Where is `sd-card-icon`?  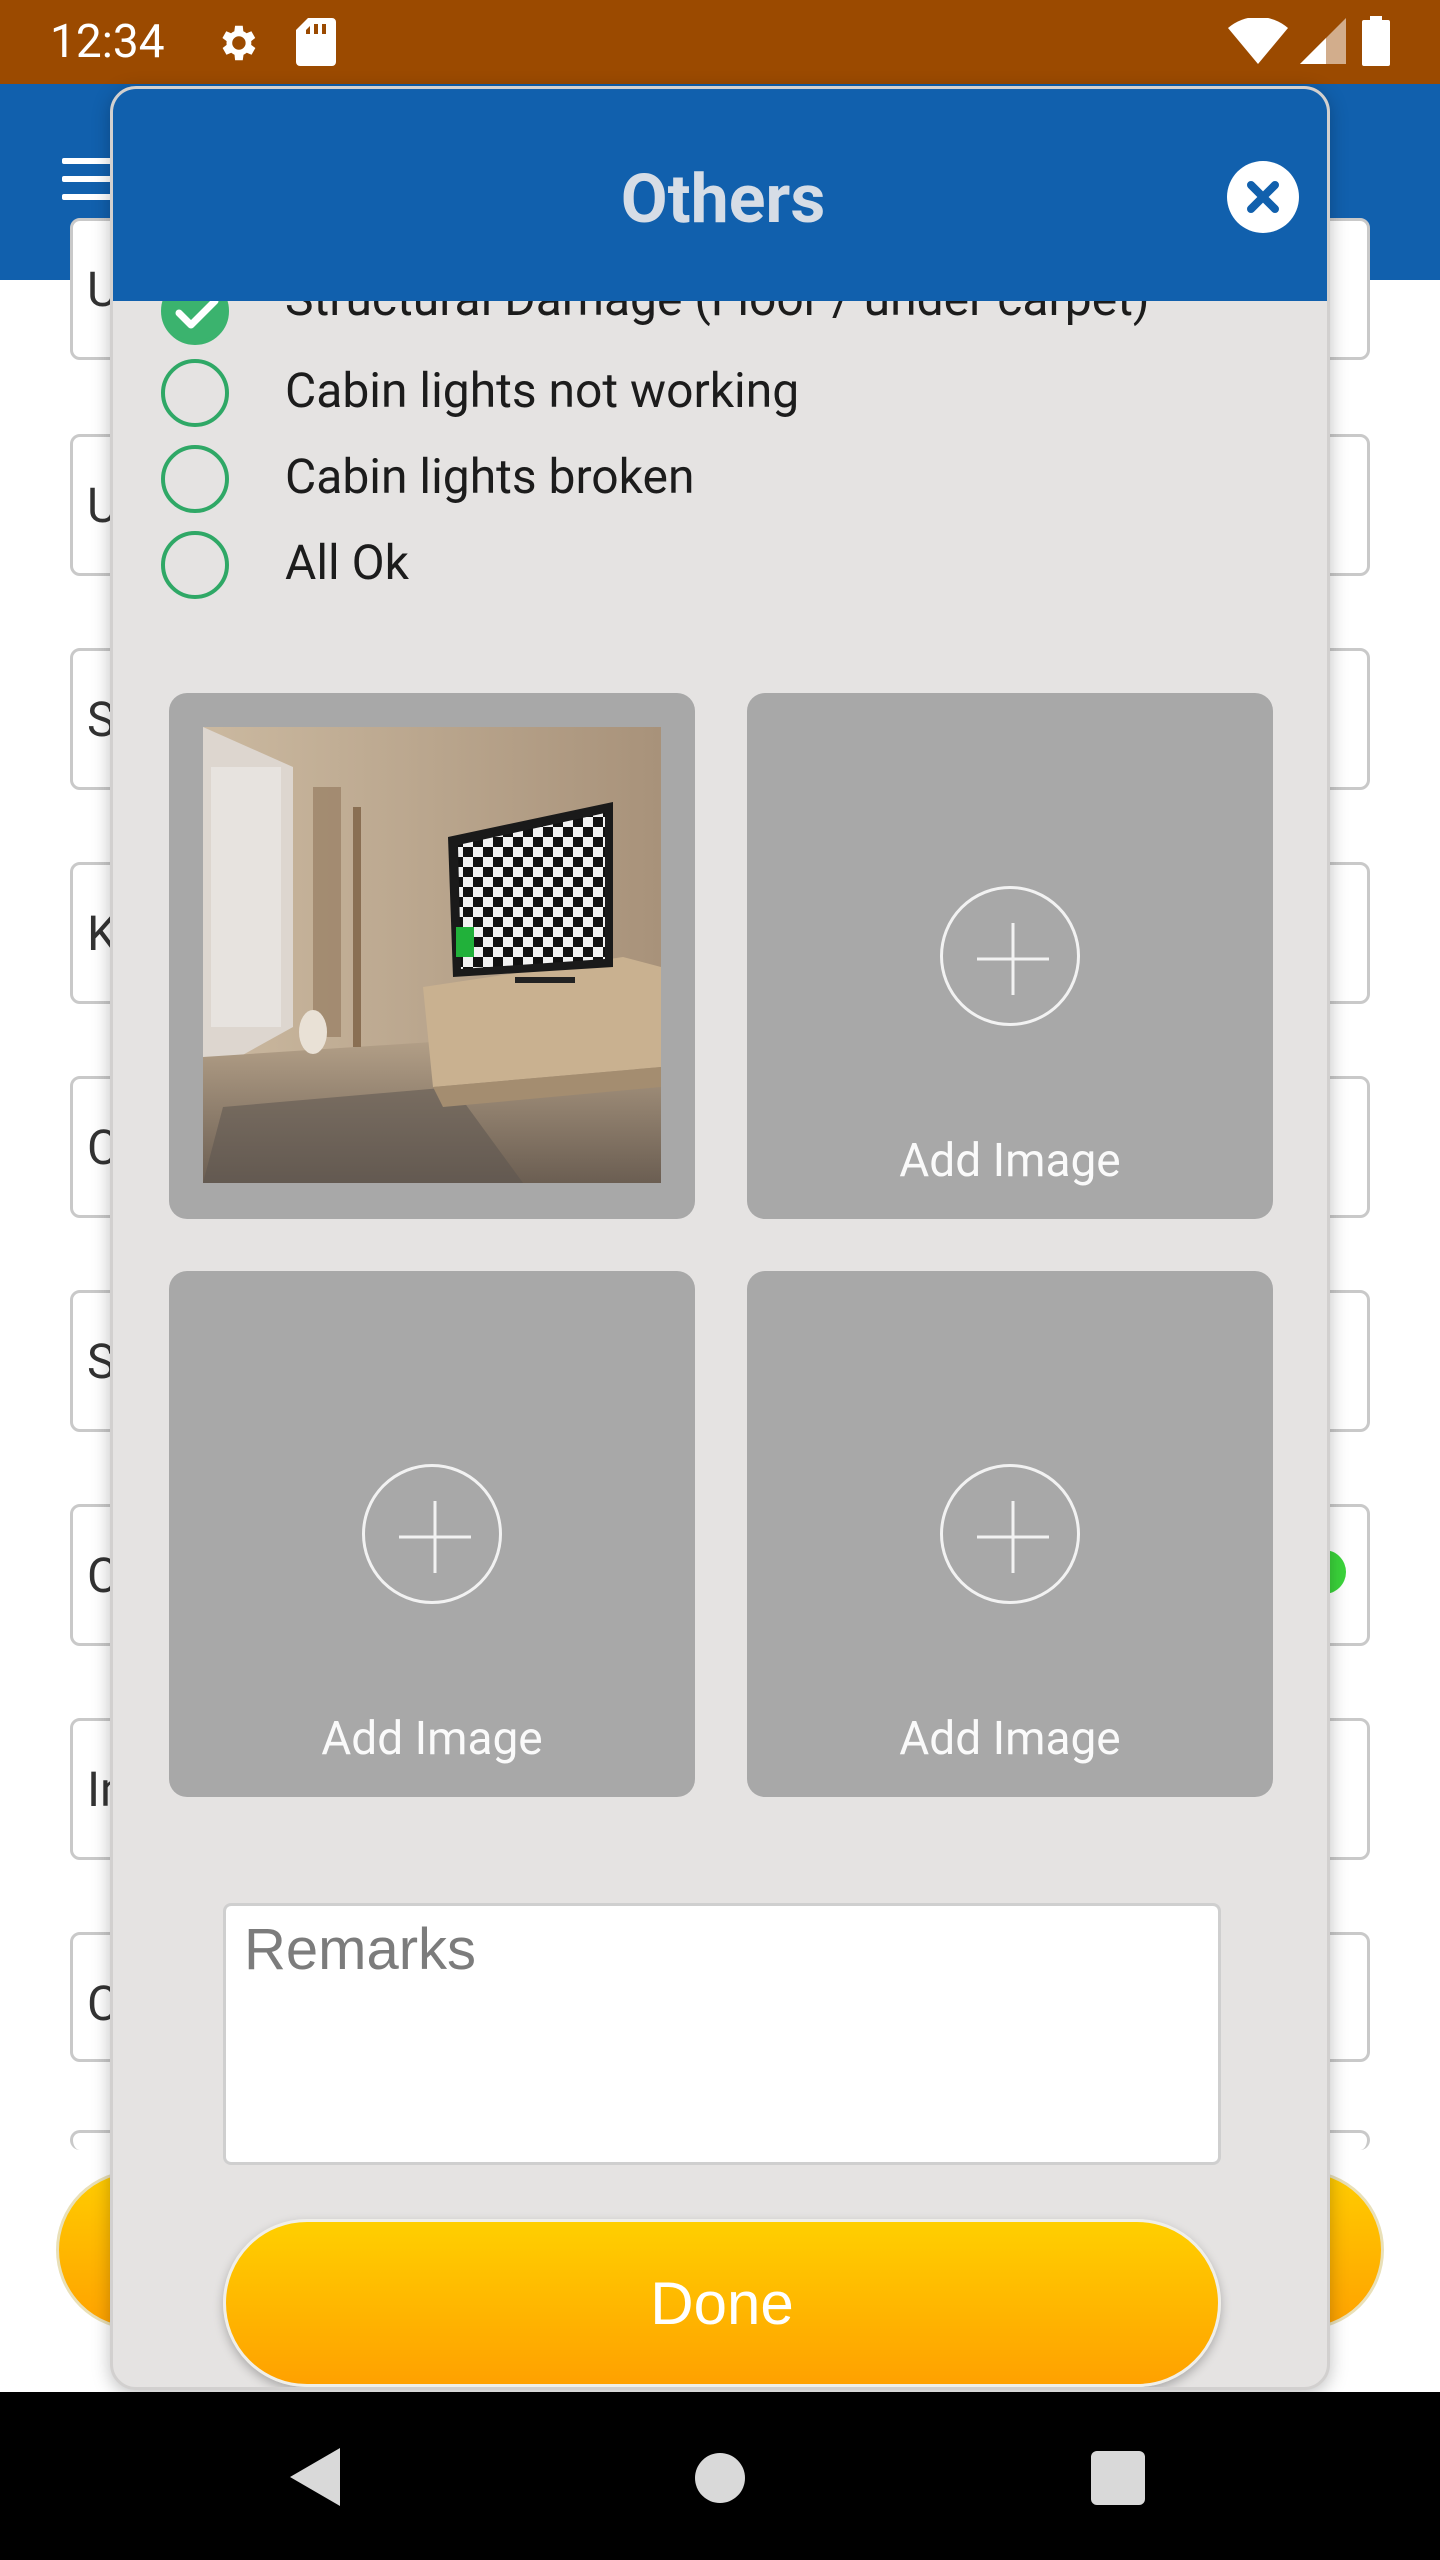
sd-card-icon is located at coordinates (316, 42).